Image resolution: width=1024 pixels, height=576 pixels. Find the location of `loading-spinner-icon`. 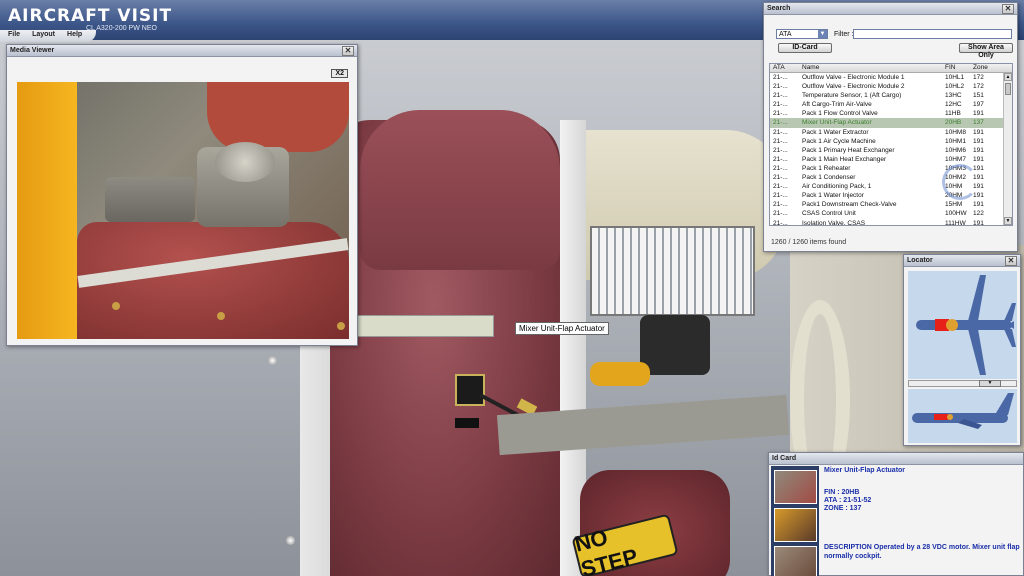

loading-spinner-icon is located at coordinates (960, 182).